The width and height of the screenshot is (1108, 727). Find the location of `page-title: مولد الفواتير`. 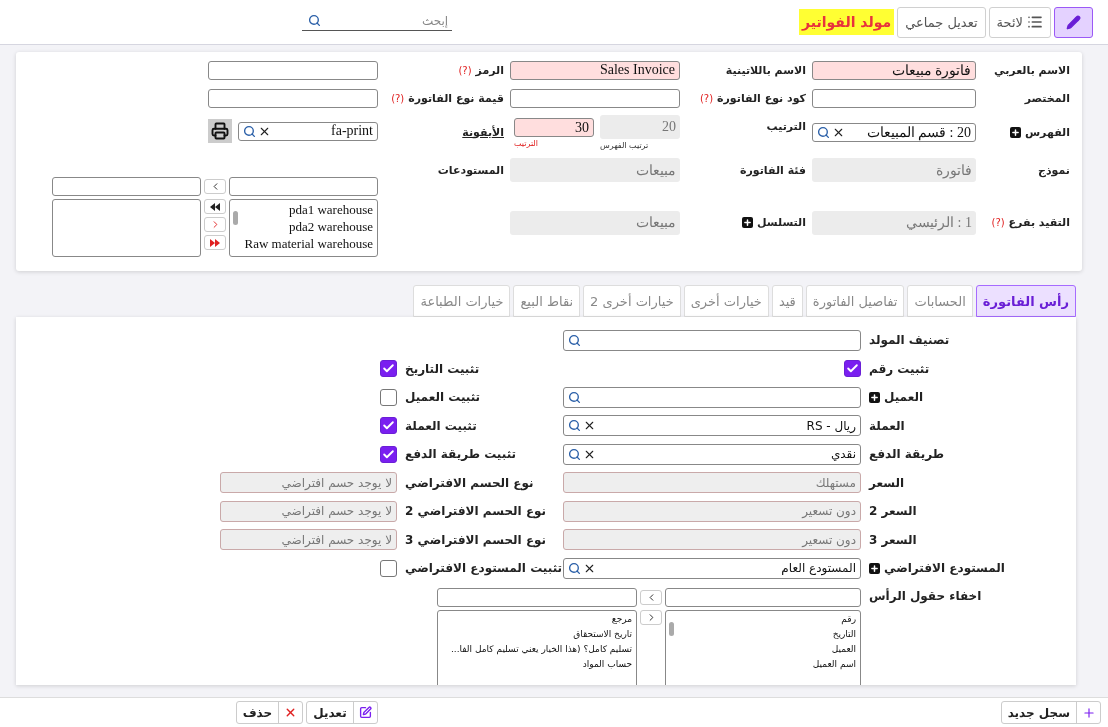

page-title: مولد الفواتير is located at coordinates (847, 22).